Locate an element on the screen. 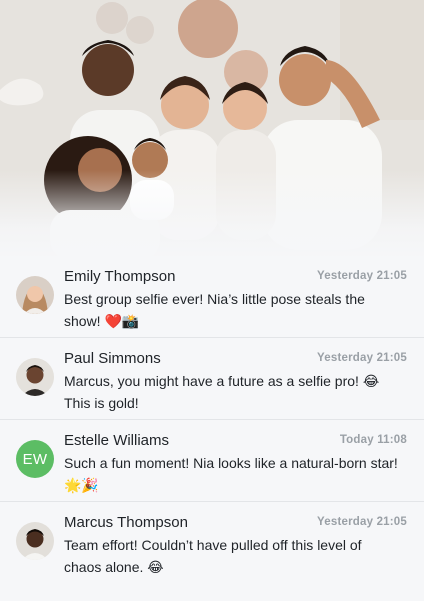 Image resolution: width=424 pixels, height=601 pixels. avatar-initials: EW is located at coordinates (35, 459).